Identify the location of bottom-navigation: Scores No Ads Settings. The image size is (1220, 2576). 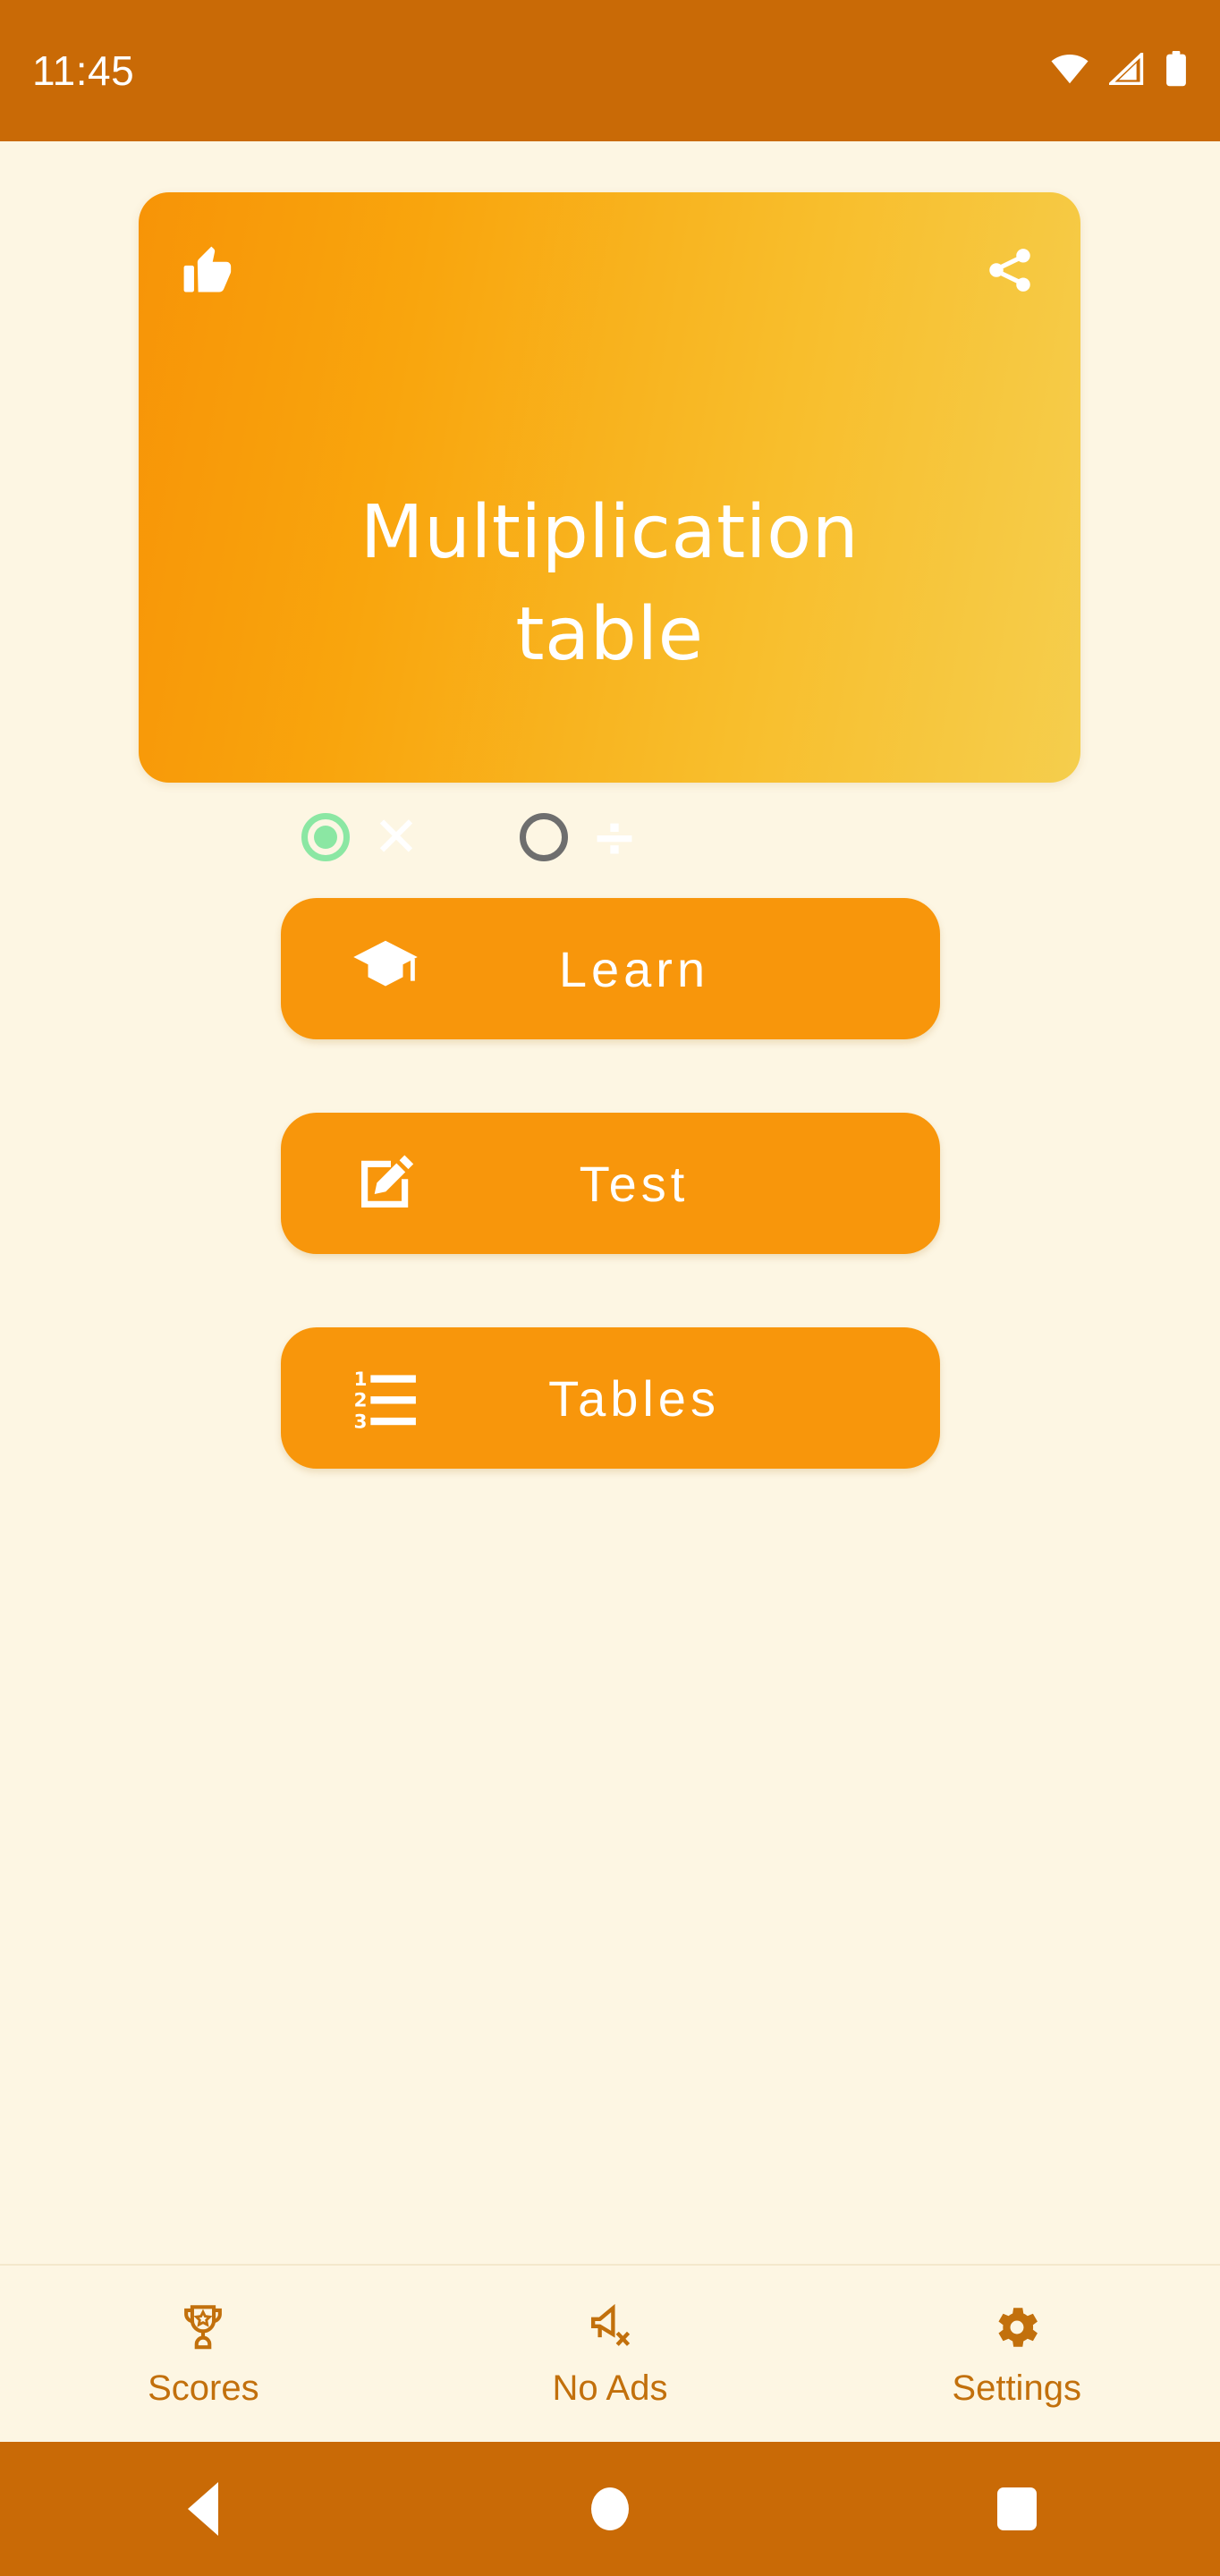
(610, 2354).